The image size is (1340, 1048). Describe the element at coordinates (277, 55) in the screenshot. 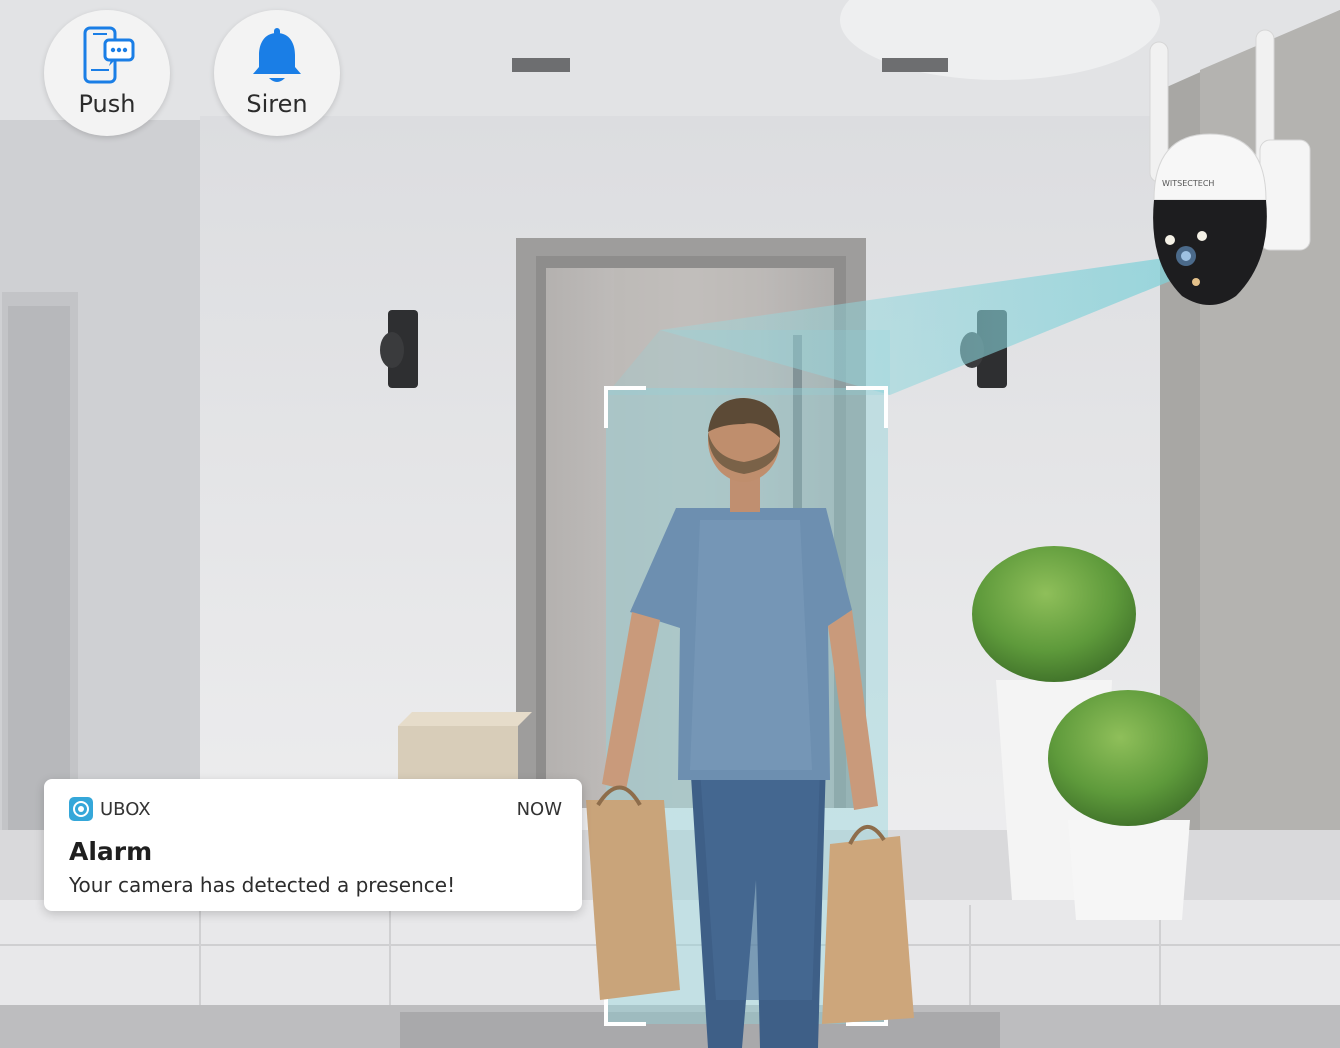

I see `bell-icon` at that location.